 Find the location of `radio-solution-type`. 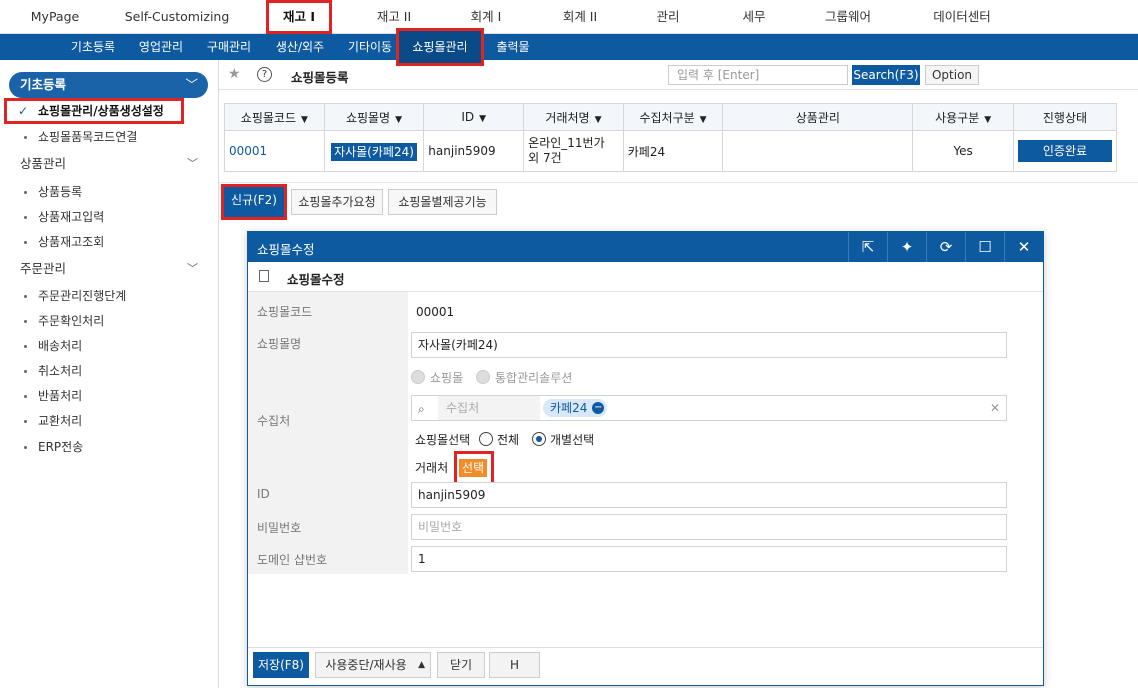

radio-solution-type is located at coordinates (483, 377).